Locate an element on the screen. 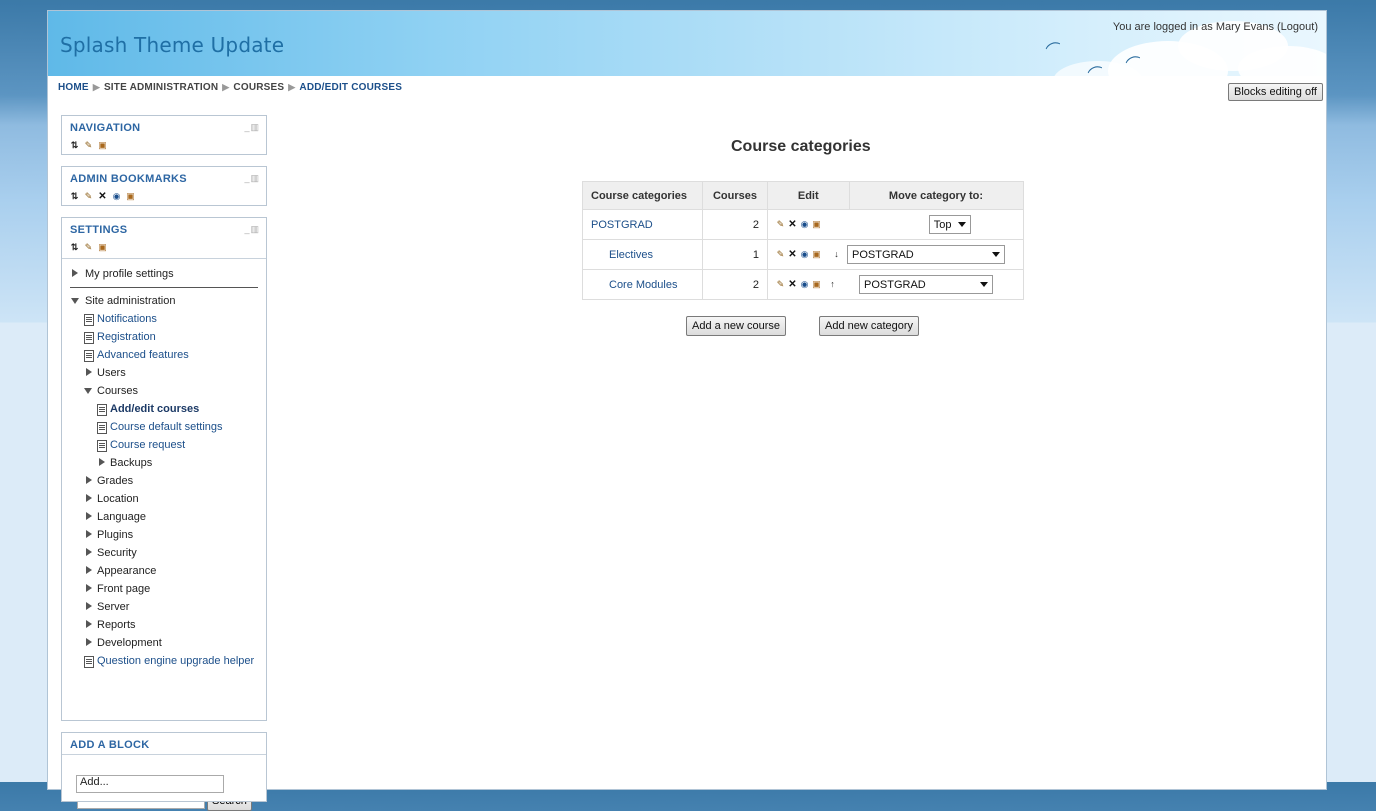 The image size is (1376, 811). tree-item-security: Security is located at coordinates (164, 553).